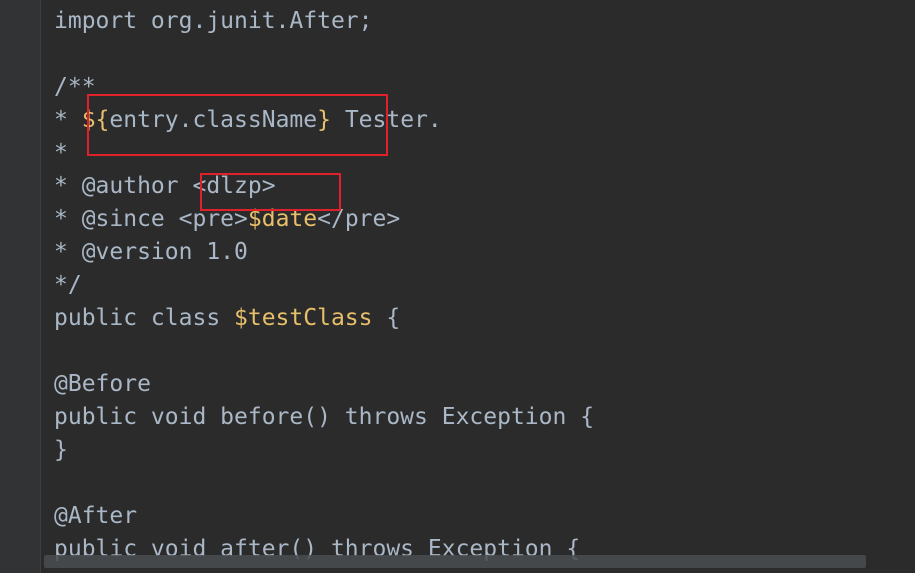  I want to click on code-token: /**, so click(75, 87).